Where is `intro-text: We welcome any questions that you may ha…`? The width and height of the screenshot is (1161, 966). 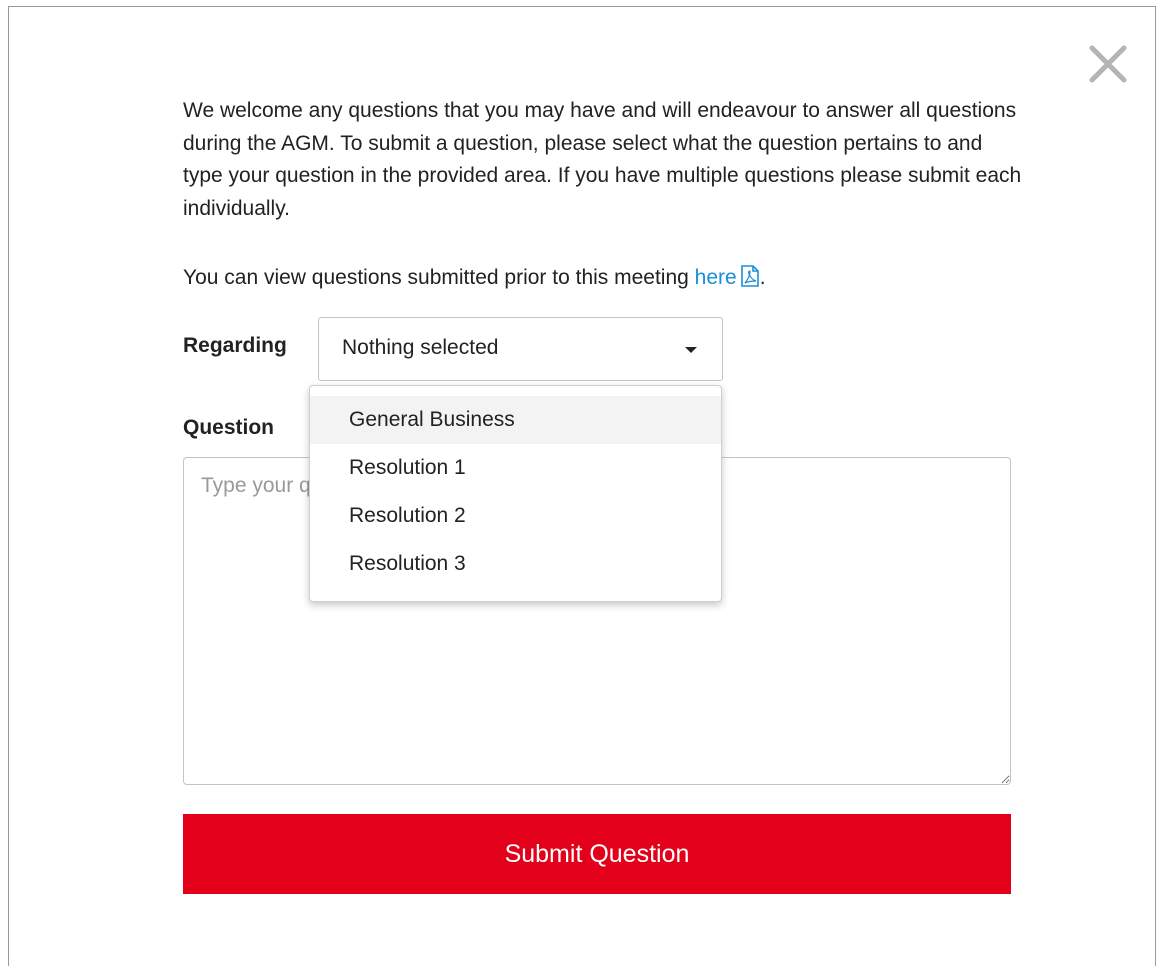 intro-text: We welcome any questions that you may ha… is located at coordinates (602, 159).